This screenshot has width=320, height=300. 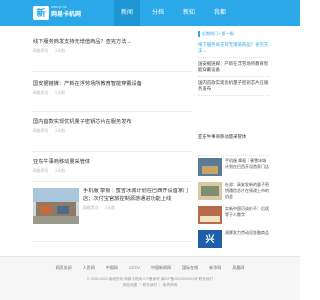 What do you see at coordinates (247, 212) in the screenshot?
I see `pic-news-title: 实新中国可谈价不：后续等于人数字` at bounding box center [247, 212].